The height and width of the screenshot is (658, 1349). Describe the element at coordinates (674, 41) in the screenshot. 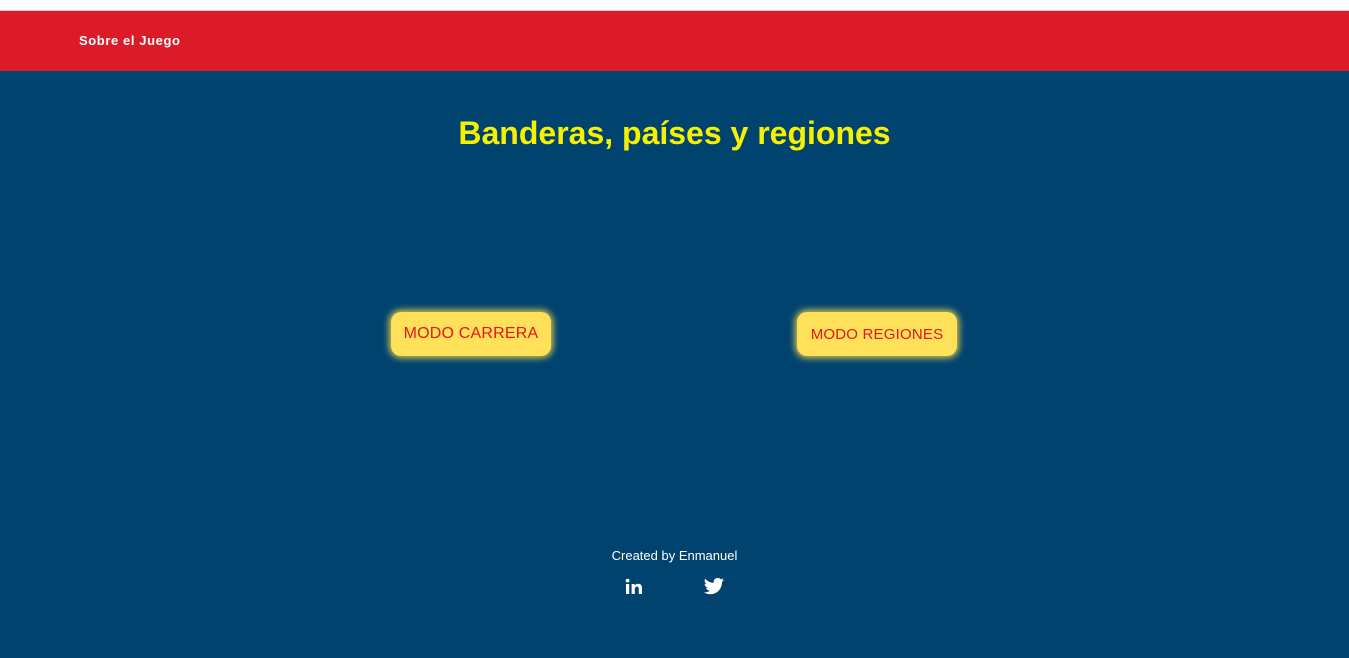

I see `navbar: Sobre el Juego` at that location.